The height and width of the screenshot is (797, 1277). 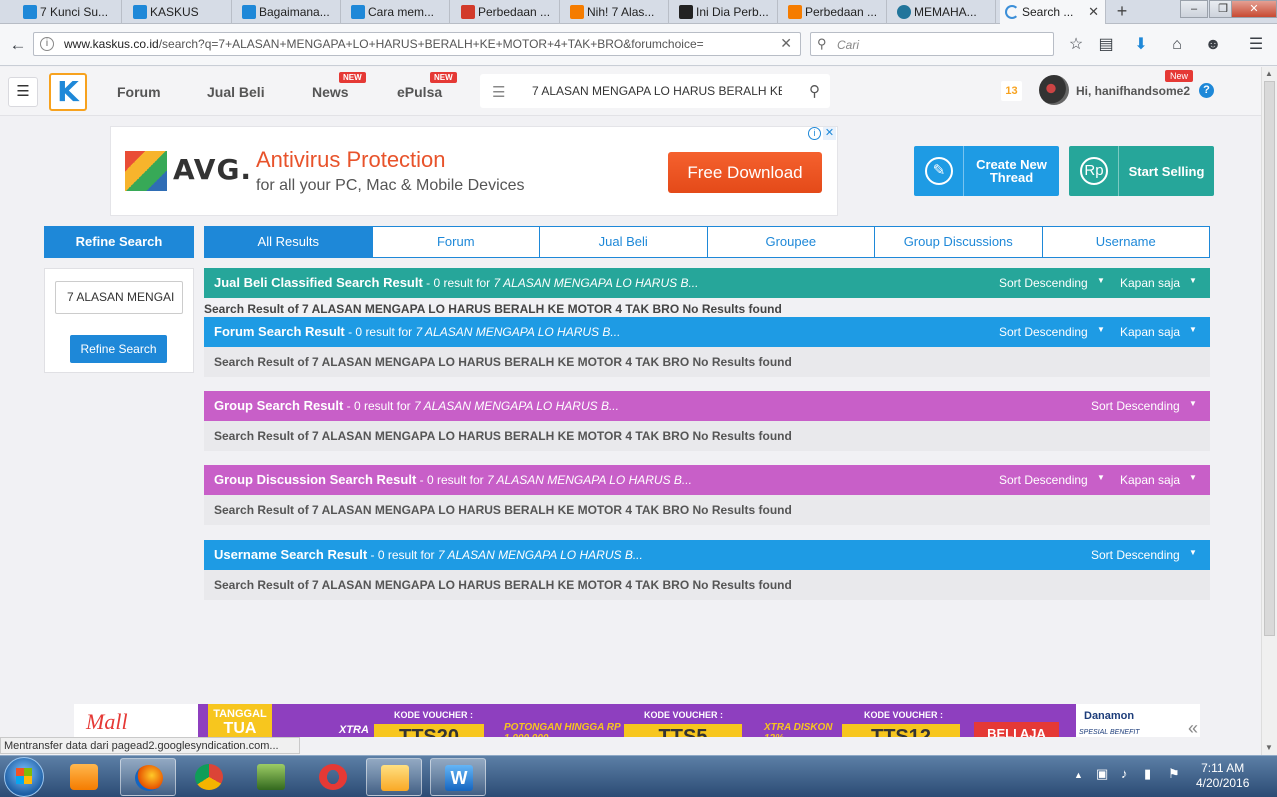 I want to click on nav-news: News, so click(x=330, y=92).